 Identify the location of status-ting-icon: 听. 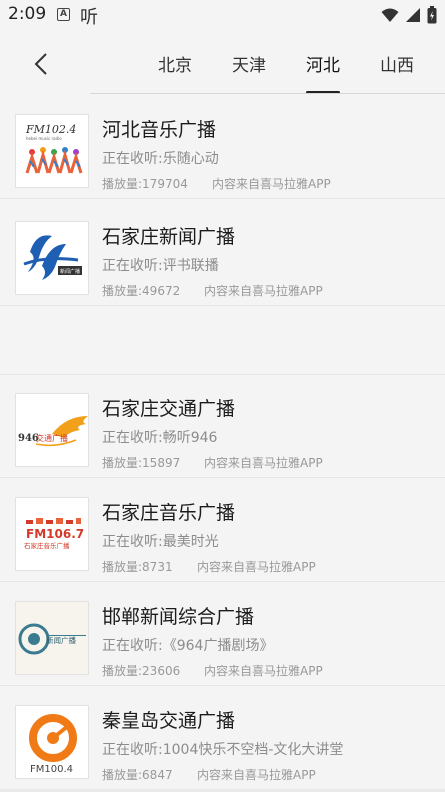
(89, 17).